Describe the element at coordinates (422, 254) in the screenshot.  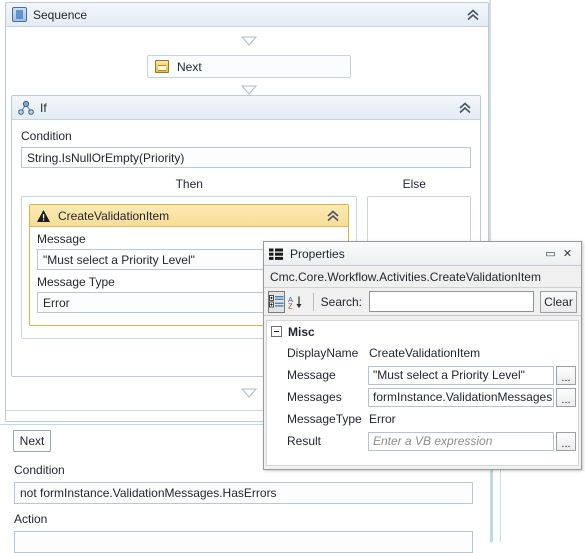
I see `properties-titlebar: Properties ▭ ✕` at that location.